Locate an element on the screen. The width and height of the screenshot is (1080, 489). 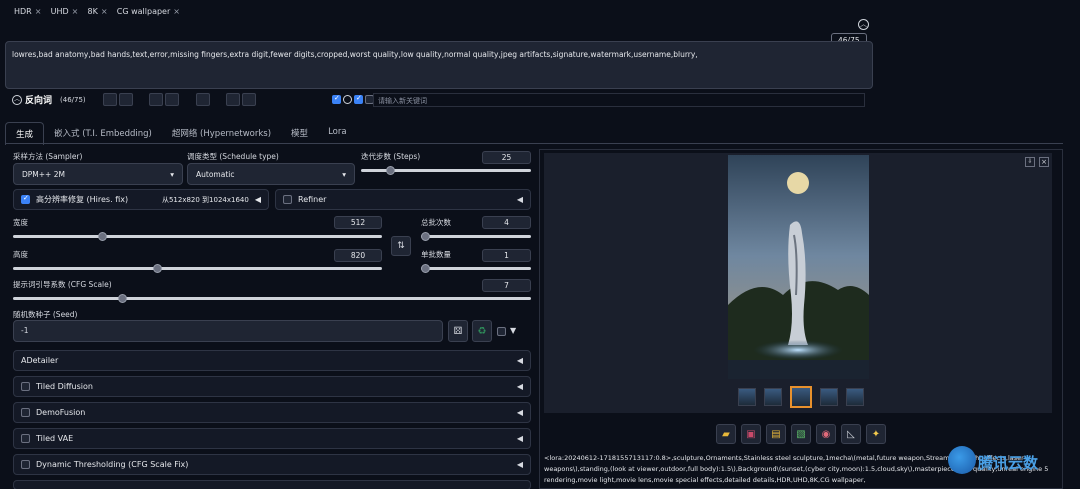
thumbnail-strip is located at coordinates (801, 397).